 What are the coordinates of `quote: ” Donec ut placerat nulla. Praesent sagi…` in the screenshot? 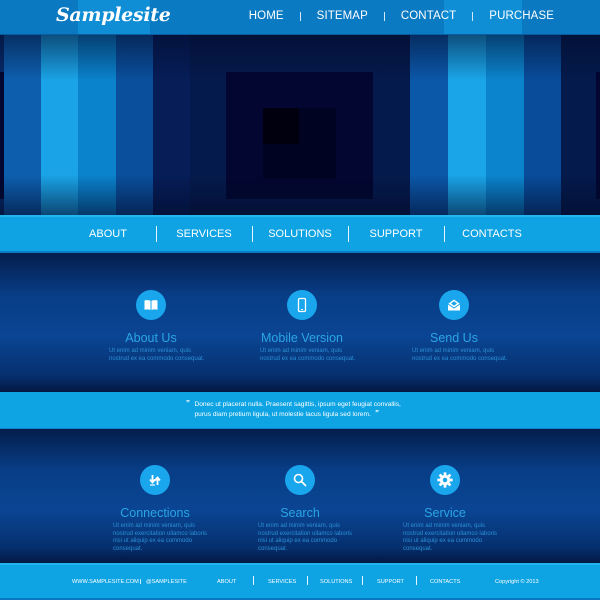 It's located at (299, 408).